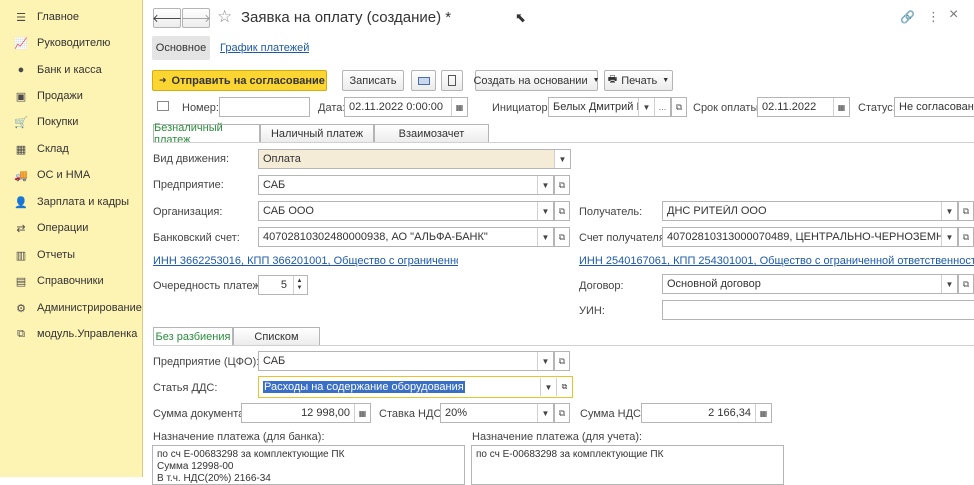 The height and width of the screenshot is (485, 974). What do you see at coordinates (497, 413) in the screenshot?
I see `vat-rate-field: 20% ▼` at bounding box center [497, 413].